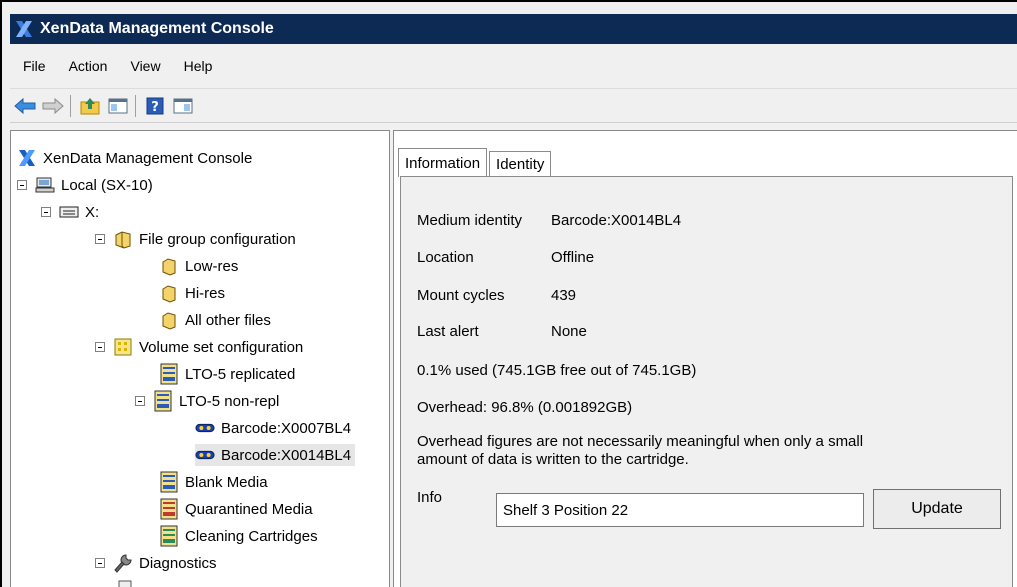 Image resolution: width=1017 pixels, height=587 pixels. I want to click on tree-node-root: XenData Management Console, so click(134, 158).